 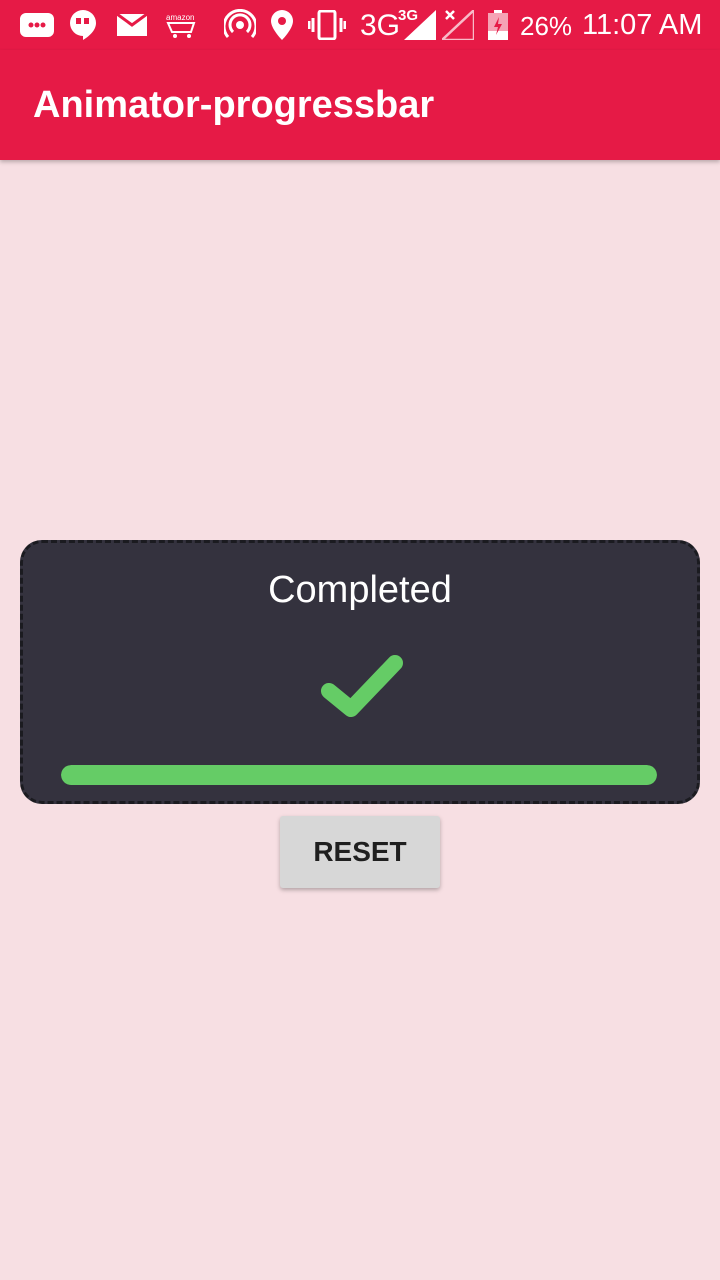 What do you see at coordinates (282, 25) in the screenshot?
I see `location-icon` at bounding box center [282, 25].